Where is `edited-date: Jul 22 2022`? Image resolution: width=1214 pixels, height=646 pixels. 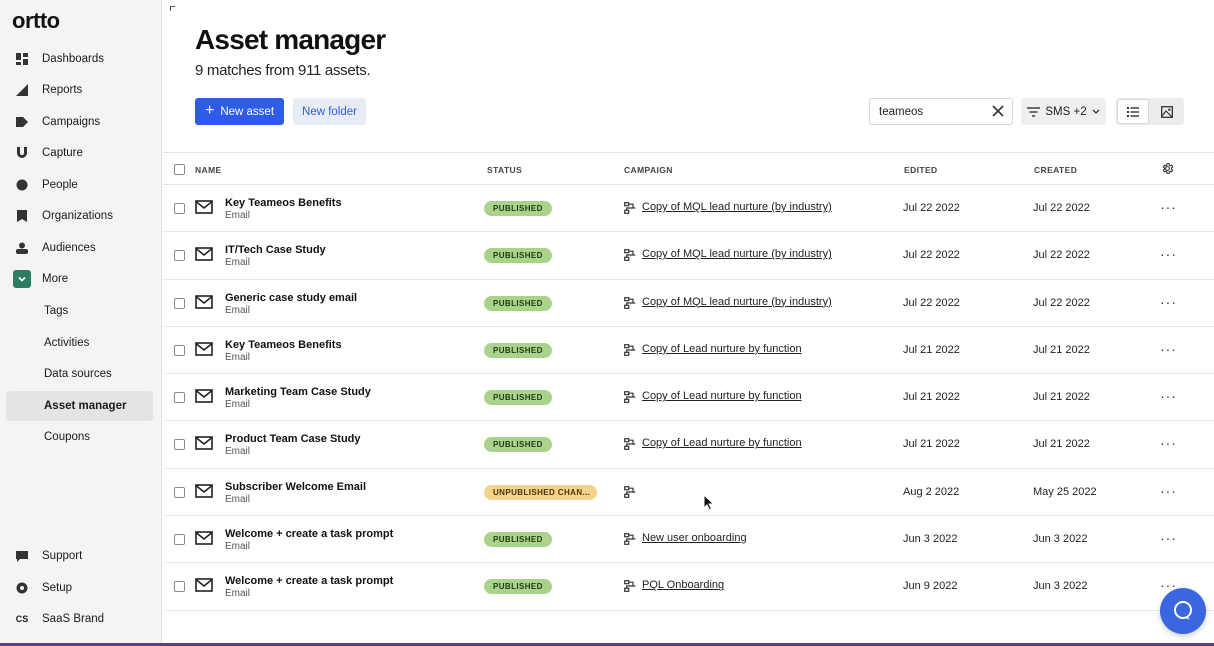 edited-date: Jul 22 2022 is located at coordinates (931, 255).